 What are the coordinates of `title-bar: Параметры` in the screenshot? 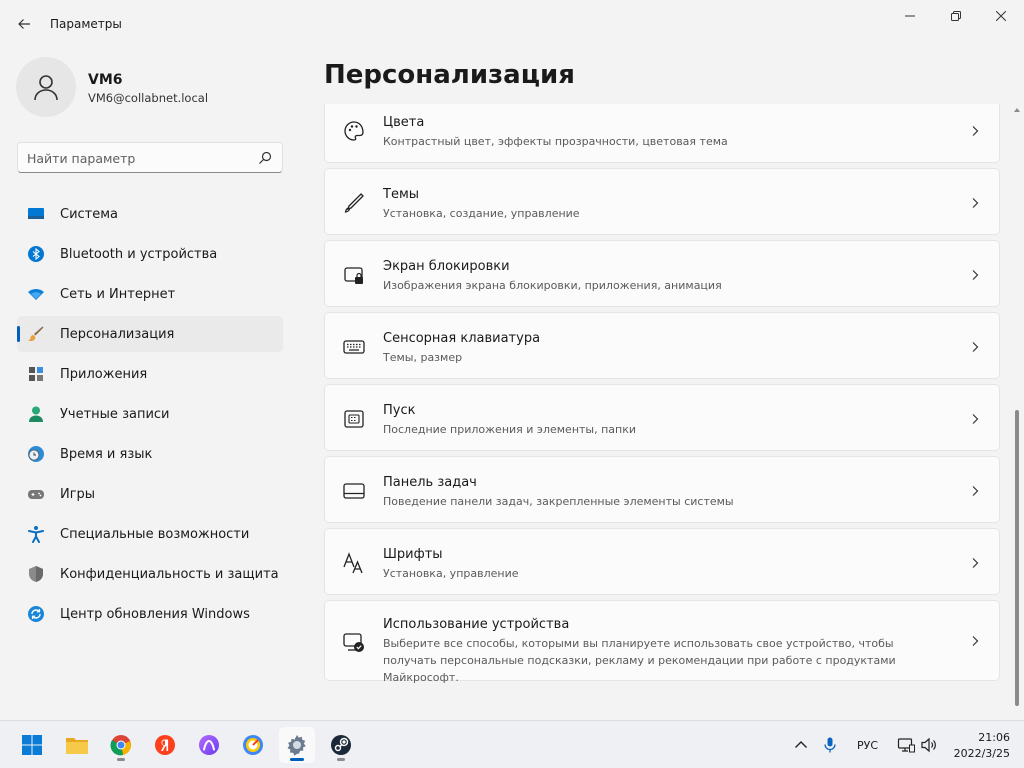 It's located at (512, 24).